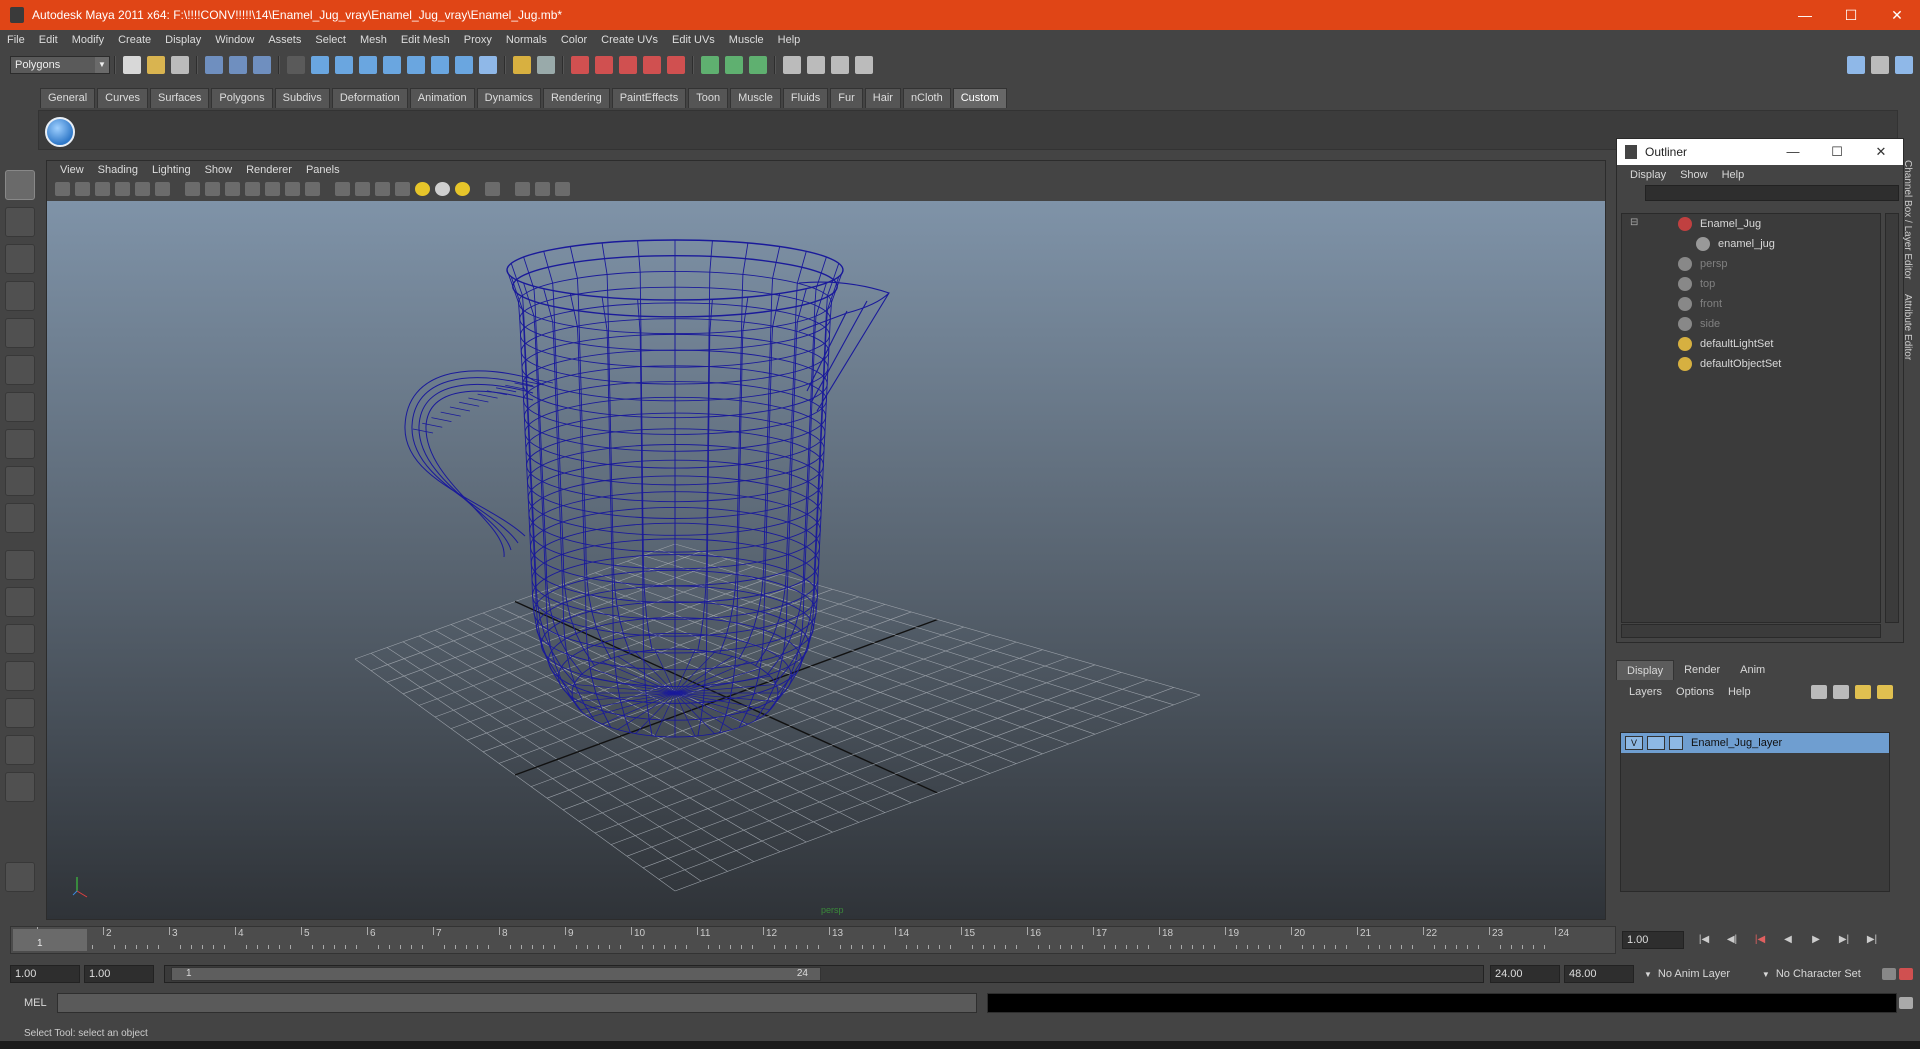  I want to click on collapse-toggle-icon: ⊟, so click(1634, 222).